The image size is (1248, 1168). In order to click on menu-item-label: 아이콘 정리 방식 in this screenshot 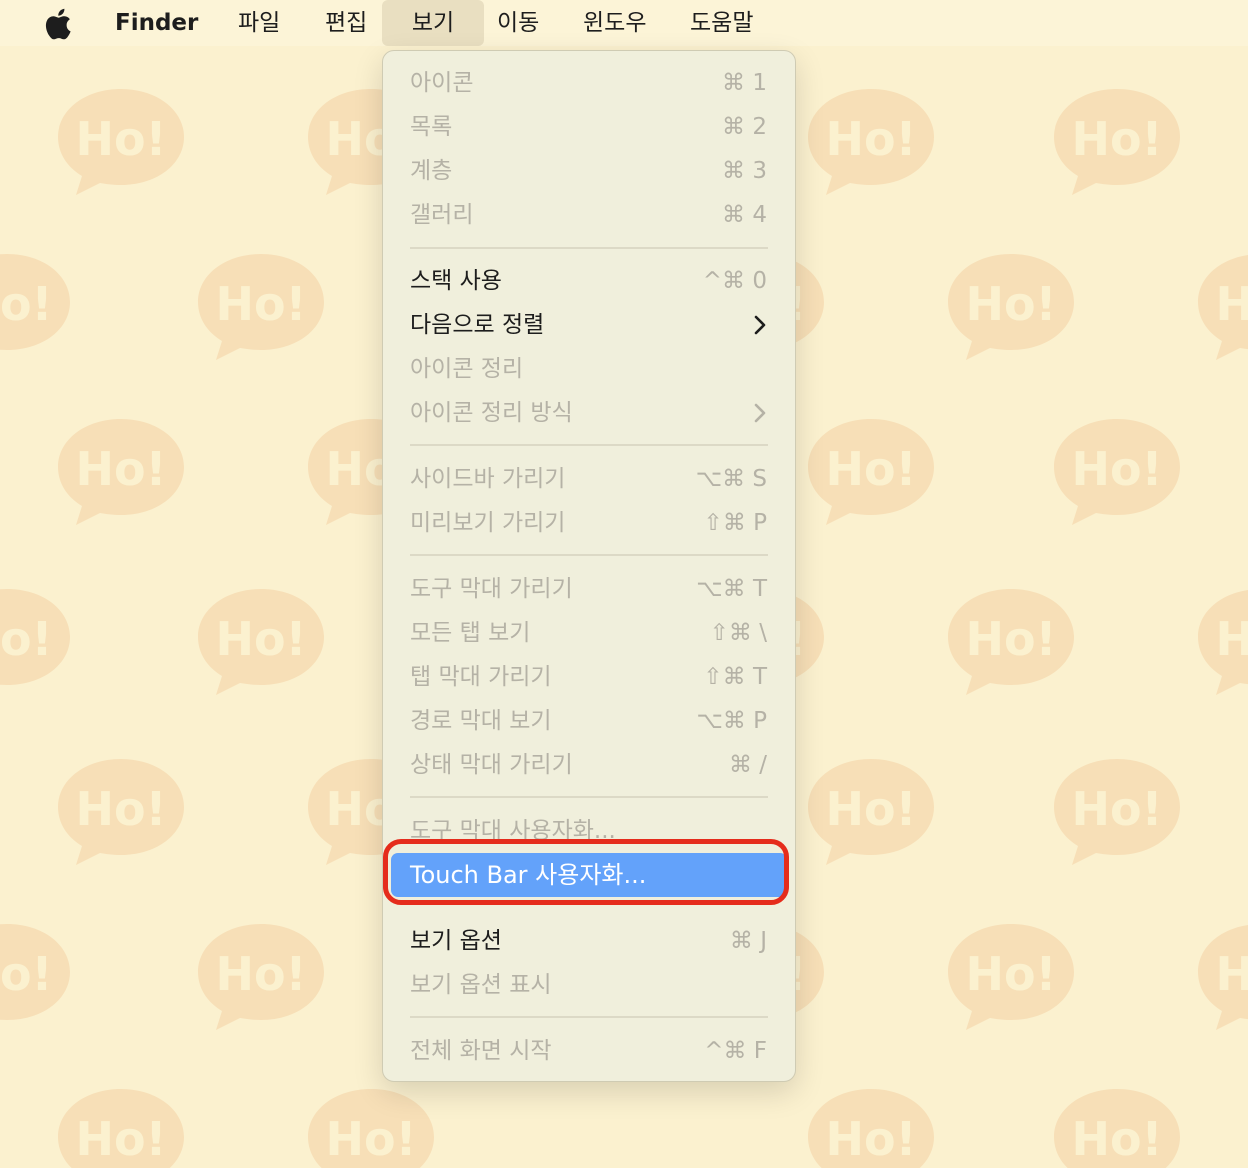, I will do `click(491, 413)`.